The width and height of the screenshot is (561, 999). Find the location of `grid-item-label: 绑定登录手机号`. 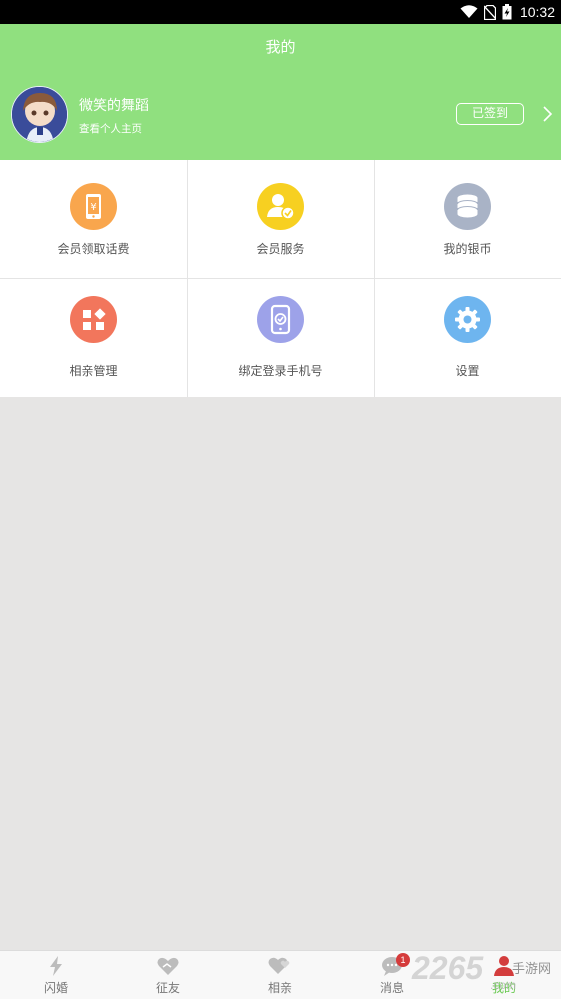

grid-item-label: 绑定登录手机号 is located at coordinates (280, 371).